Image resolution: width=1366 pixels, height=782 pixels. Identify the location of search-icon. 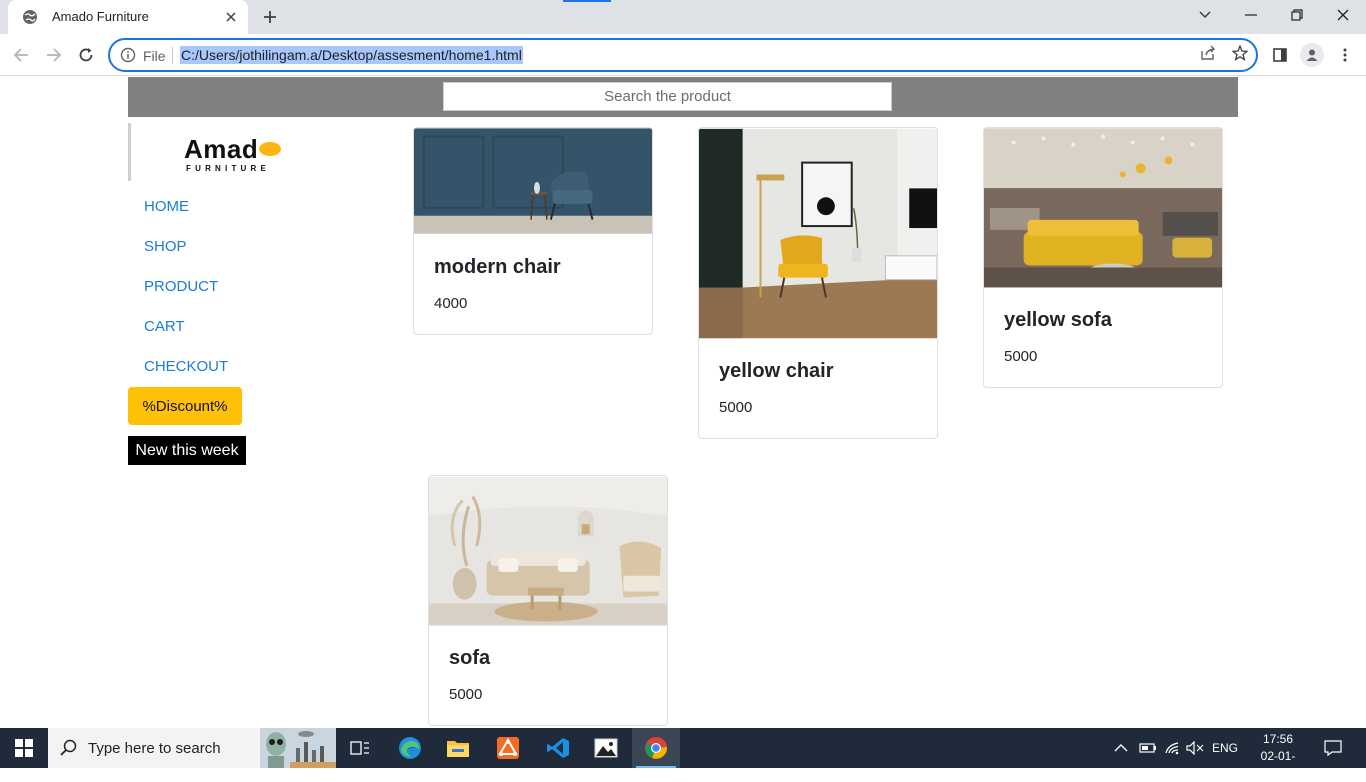
(69, 750).